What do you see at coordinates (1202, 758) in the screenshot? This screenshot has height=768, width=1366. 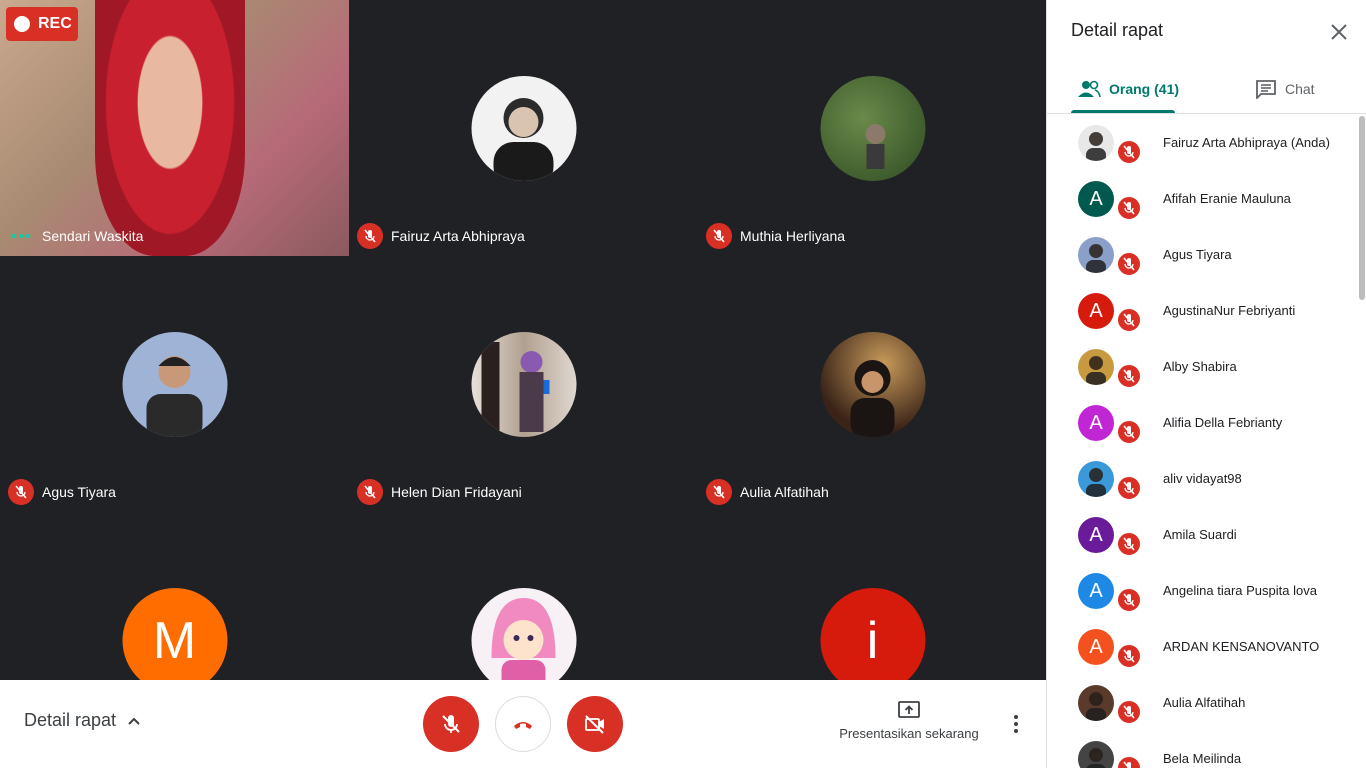 I see `participant-name: Bela Meilinda` at bounding box center [1202, 758].